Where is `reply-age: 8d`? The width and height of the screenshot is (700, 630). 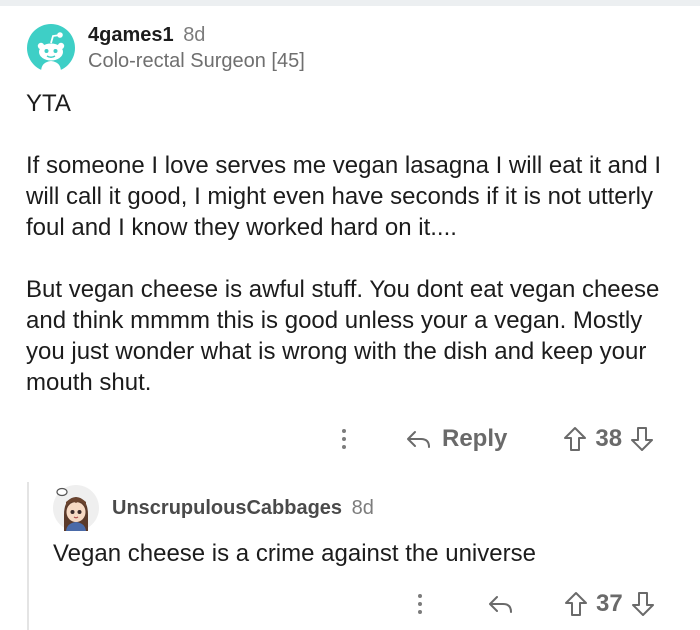
reply-age: 8d is located at coordinates (362, 508).